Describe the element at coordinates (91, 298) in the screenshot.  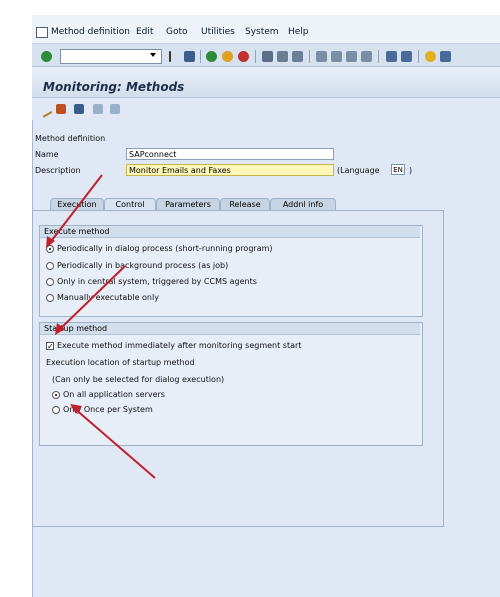
I see `arrow-to-startup-method` at that location.